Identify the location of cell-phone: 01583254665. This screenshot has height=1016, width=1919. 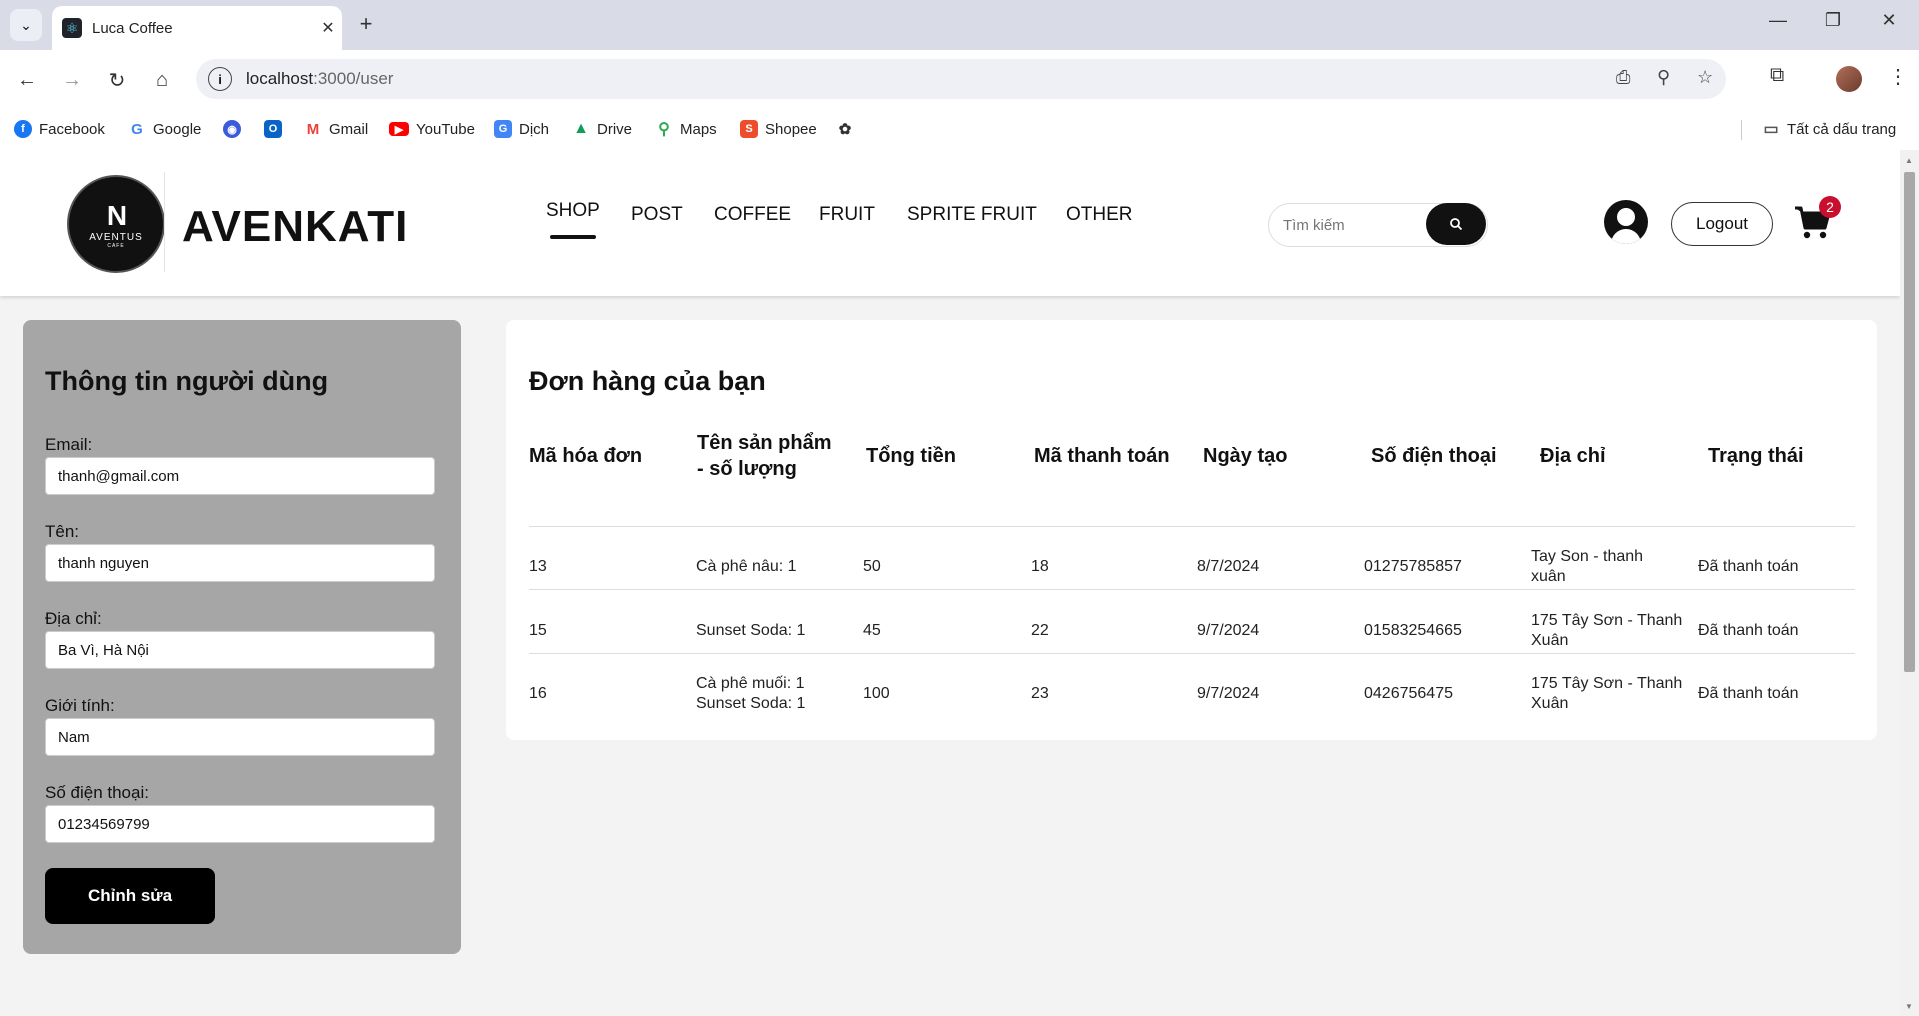
(1413, 630).